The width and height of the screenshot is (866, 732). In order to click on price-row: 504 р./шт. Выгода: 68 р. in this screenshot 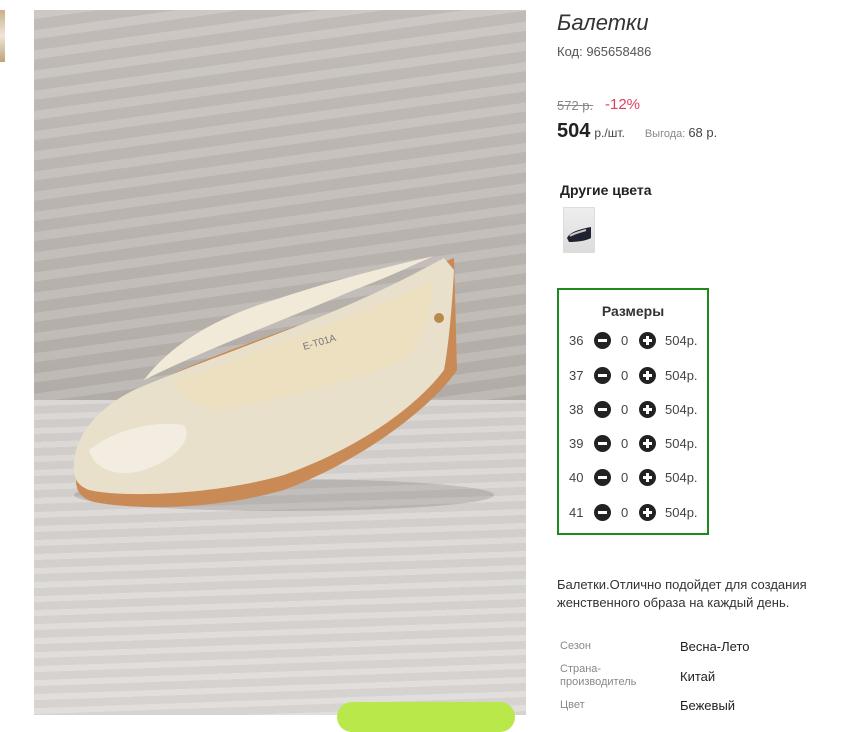, I will do `click(637, 131)`.